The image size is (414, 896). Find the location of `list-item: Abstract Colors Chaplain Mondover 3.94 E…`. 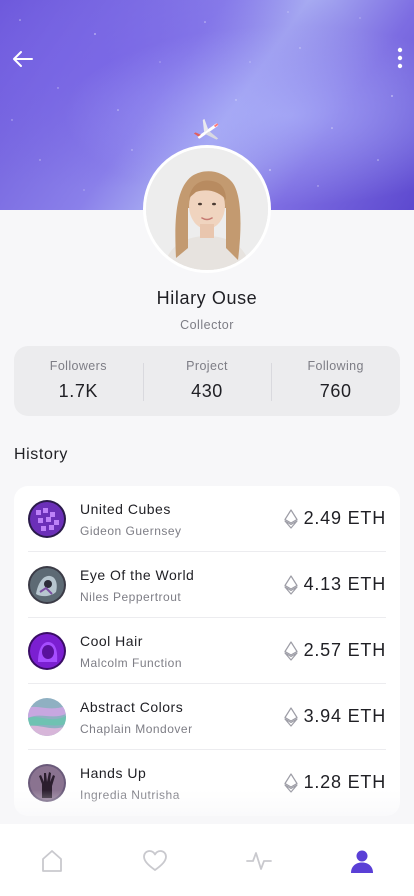

list-item: Abstract Colors Chaplain Mondover 3.94 E… is located at coordinates (207, 717).